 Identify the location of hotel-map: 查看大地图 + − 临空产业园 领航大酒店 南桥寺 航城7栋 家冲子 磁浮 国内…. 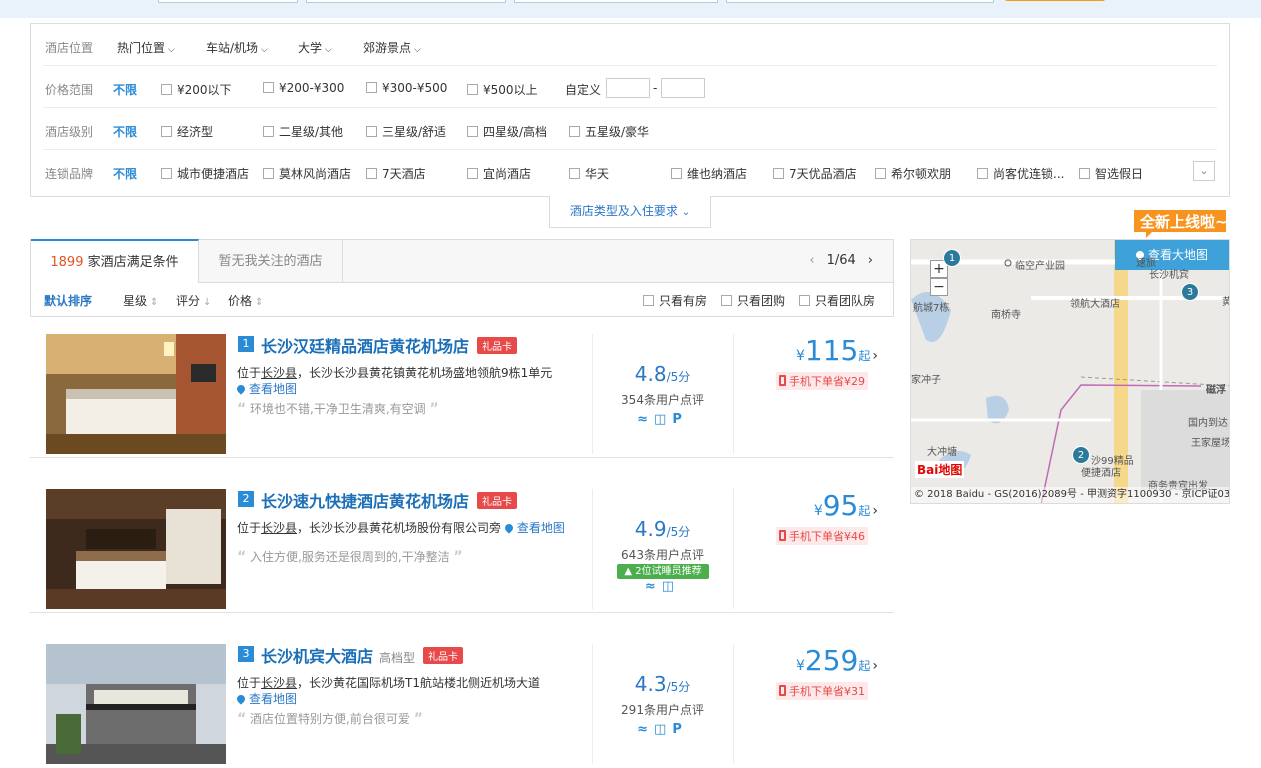
(1070, 371).